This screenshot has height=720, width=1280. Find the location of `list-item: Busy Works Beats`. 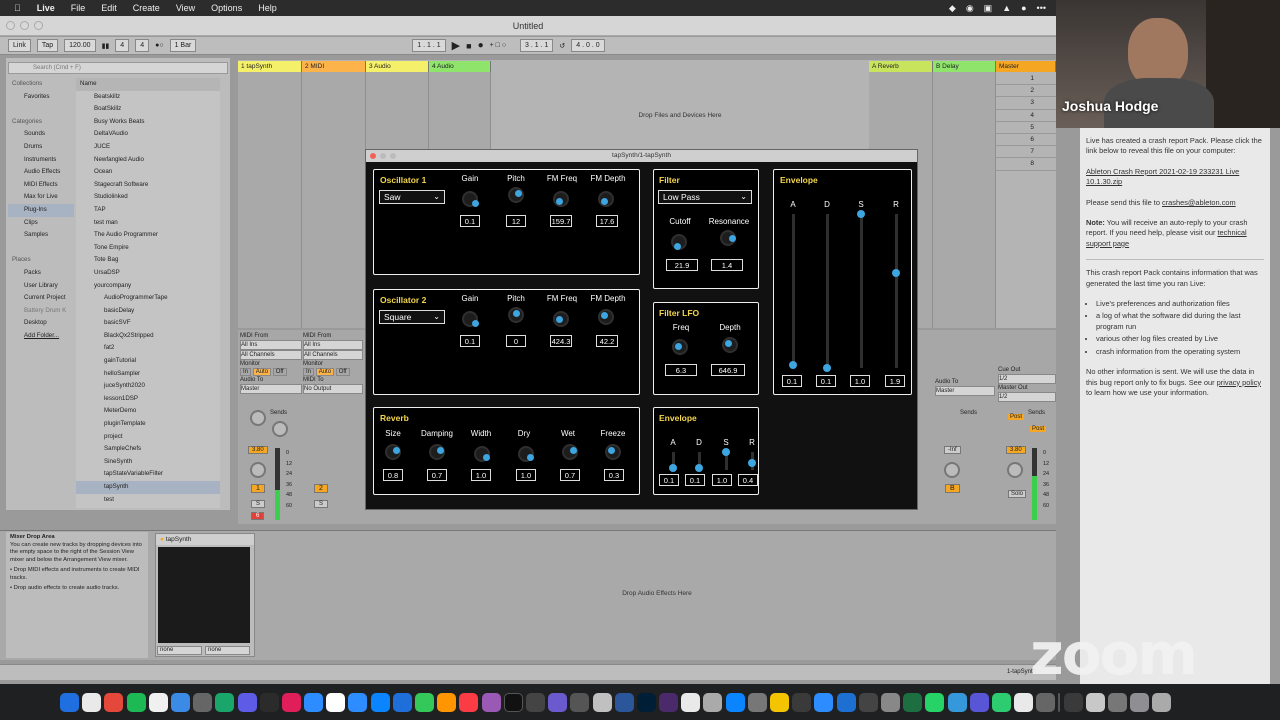

list-item: Busy Works Beats is located at coordinates (148, 122).